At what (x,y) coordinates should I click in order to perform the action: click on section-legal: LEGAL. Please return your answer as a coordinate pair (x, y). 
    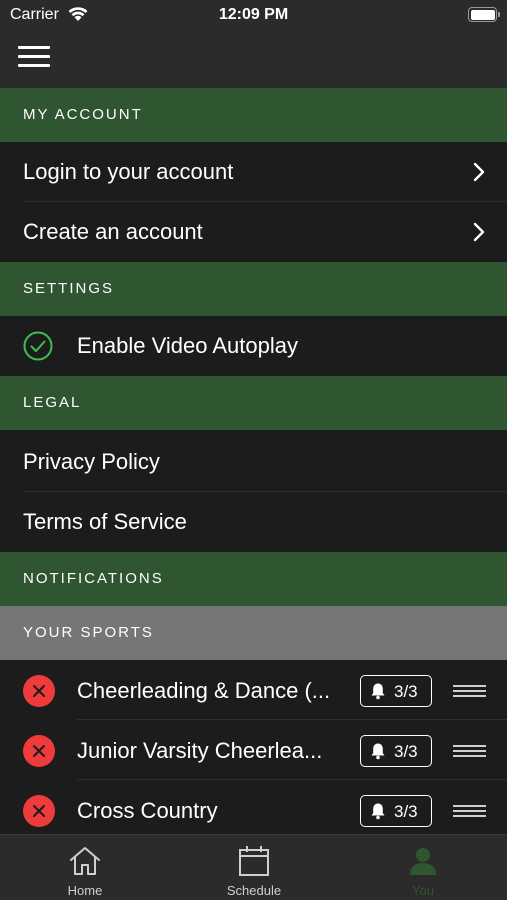
    Looking at the image, I should click on (253, 403).